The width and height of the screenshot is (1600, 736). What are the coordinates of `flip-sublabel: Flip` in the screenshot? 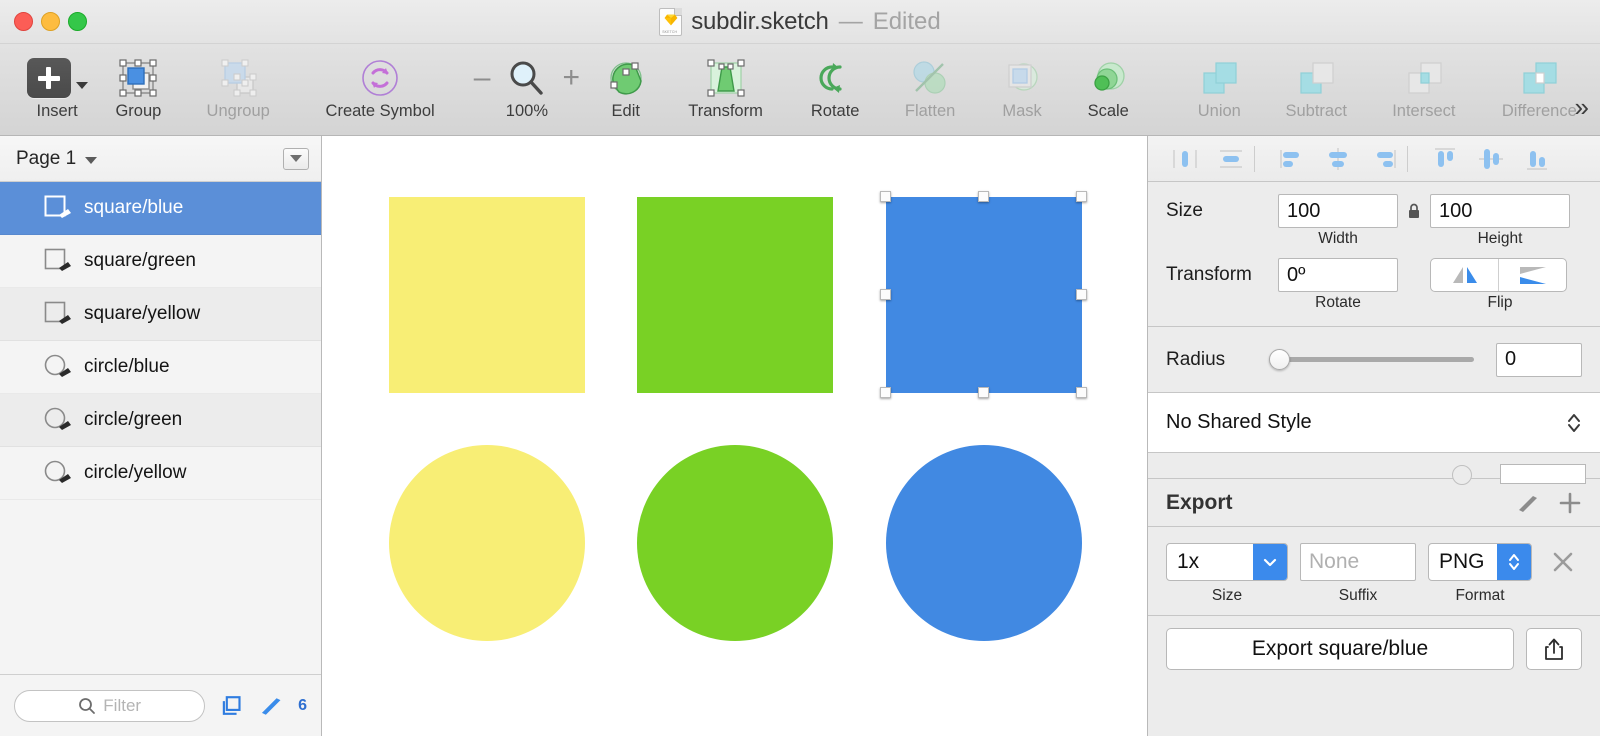 It's located at (1500, 302).